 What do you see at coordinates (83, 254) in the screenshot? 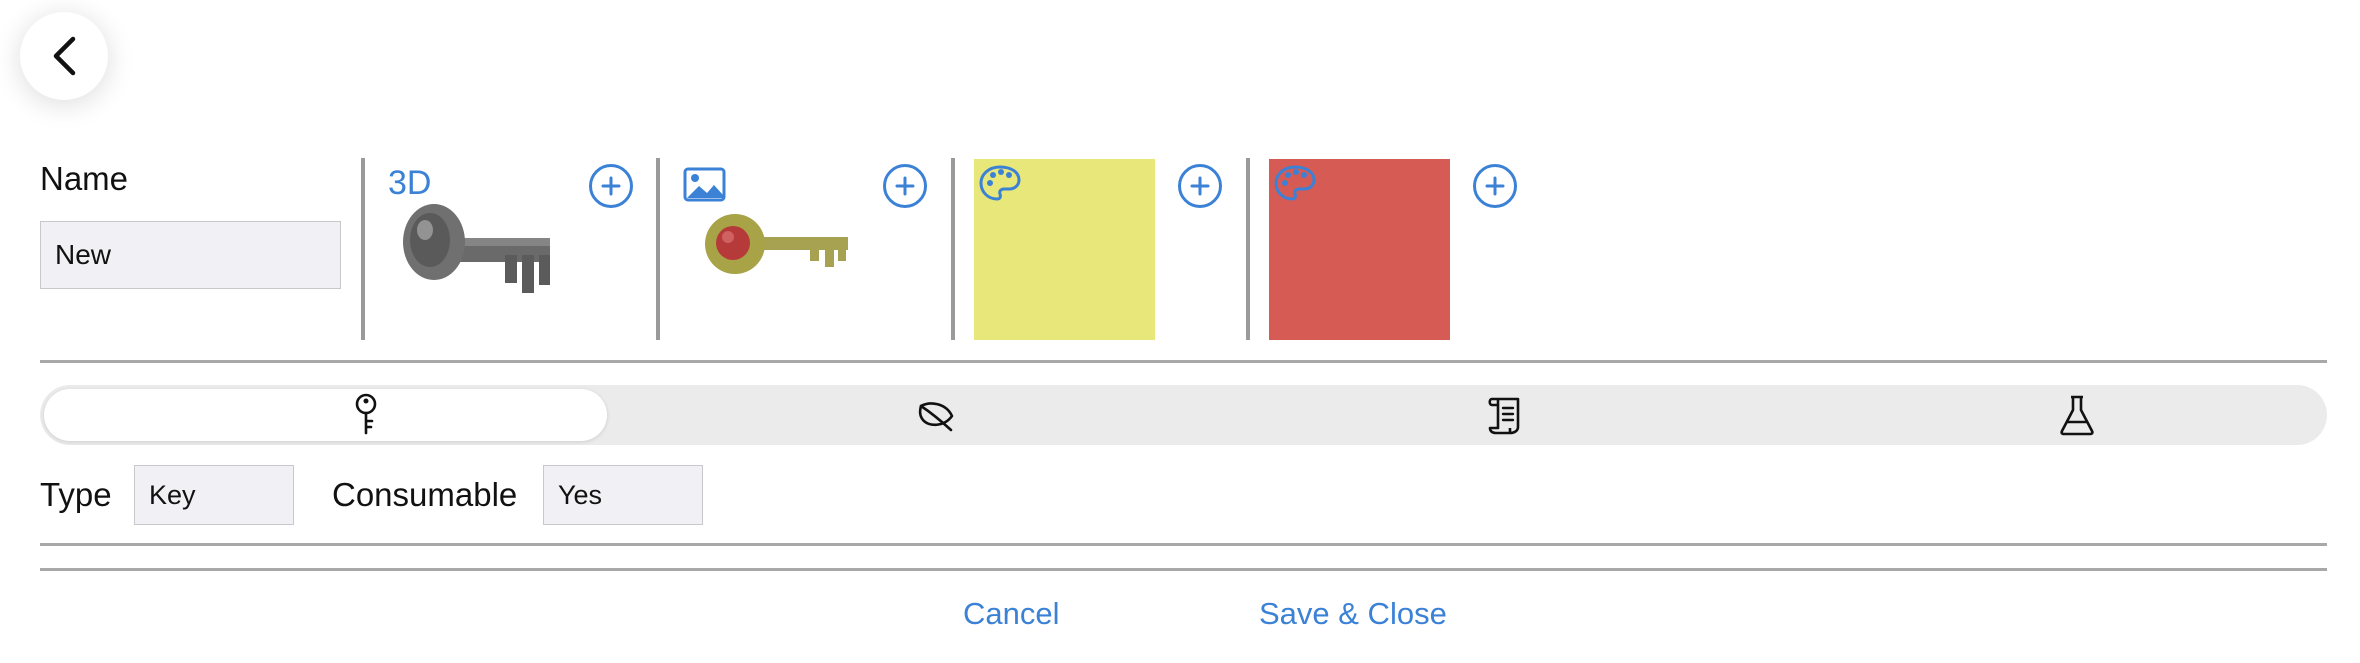
I see `name-value: New` at bounding box center [83, 254].